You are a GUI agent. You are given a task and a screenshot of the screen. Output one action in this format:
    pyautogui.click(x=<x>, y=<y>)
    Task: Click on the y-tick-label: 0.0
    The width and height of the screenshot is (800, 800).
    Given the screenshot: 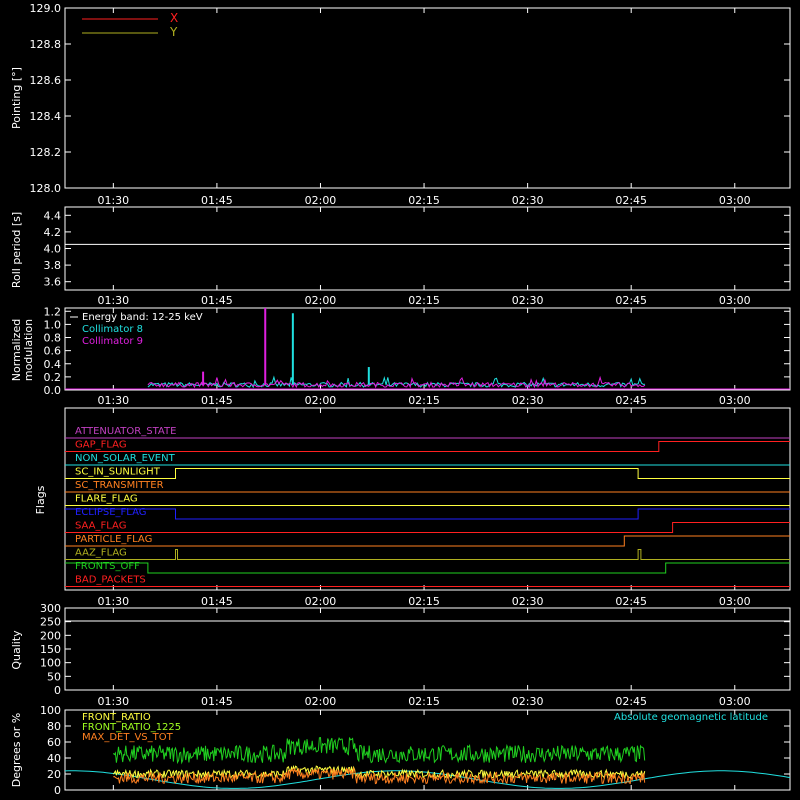 What is the action you would take?
    pyautogui.click(x=53, y=390)
    